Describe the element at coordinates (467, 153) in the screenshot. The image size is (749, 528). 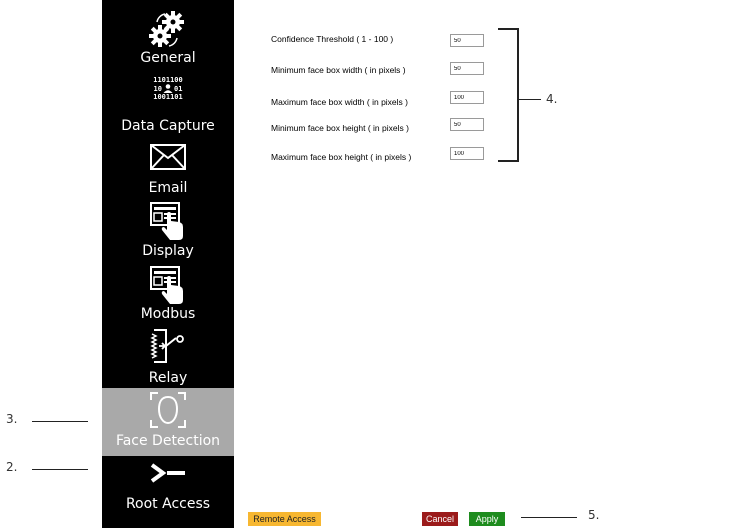
I see `max-face-height-input` at that location.